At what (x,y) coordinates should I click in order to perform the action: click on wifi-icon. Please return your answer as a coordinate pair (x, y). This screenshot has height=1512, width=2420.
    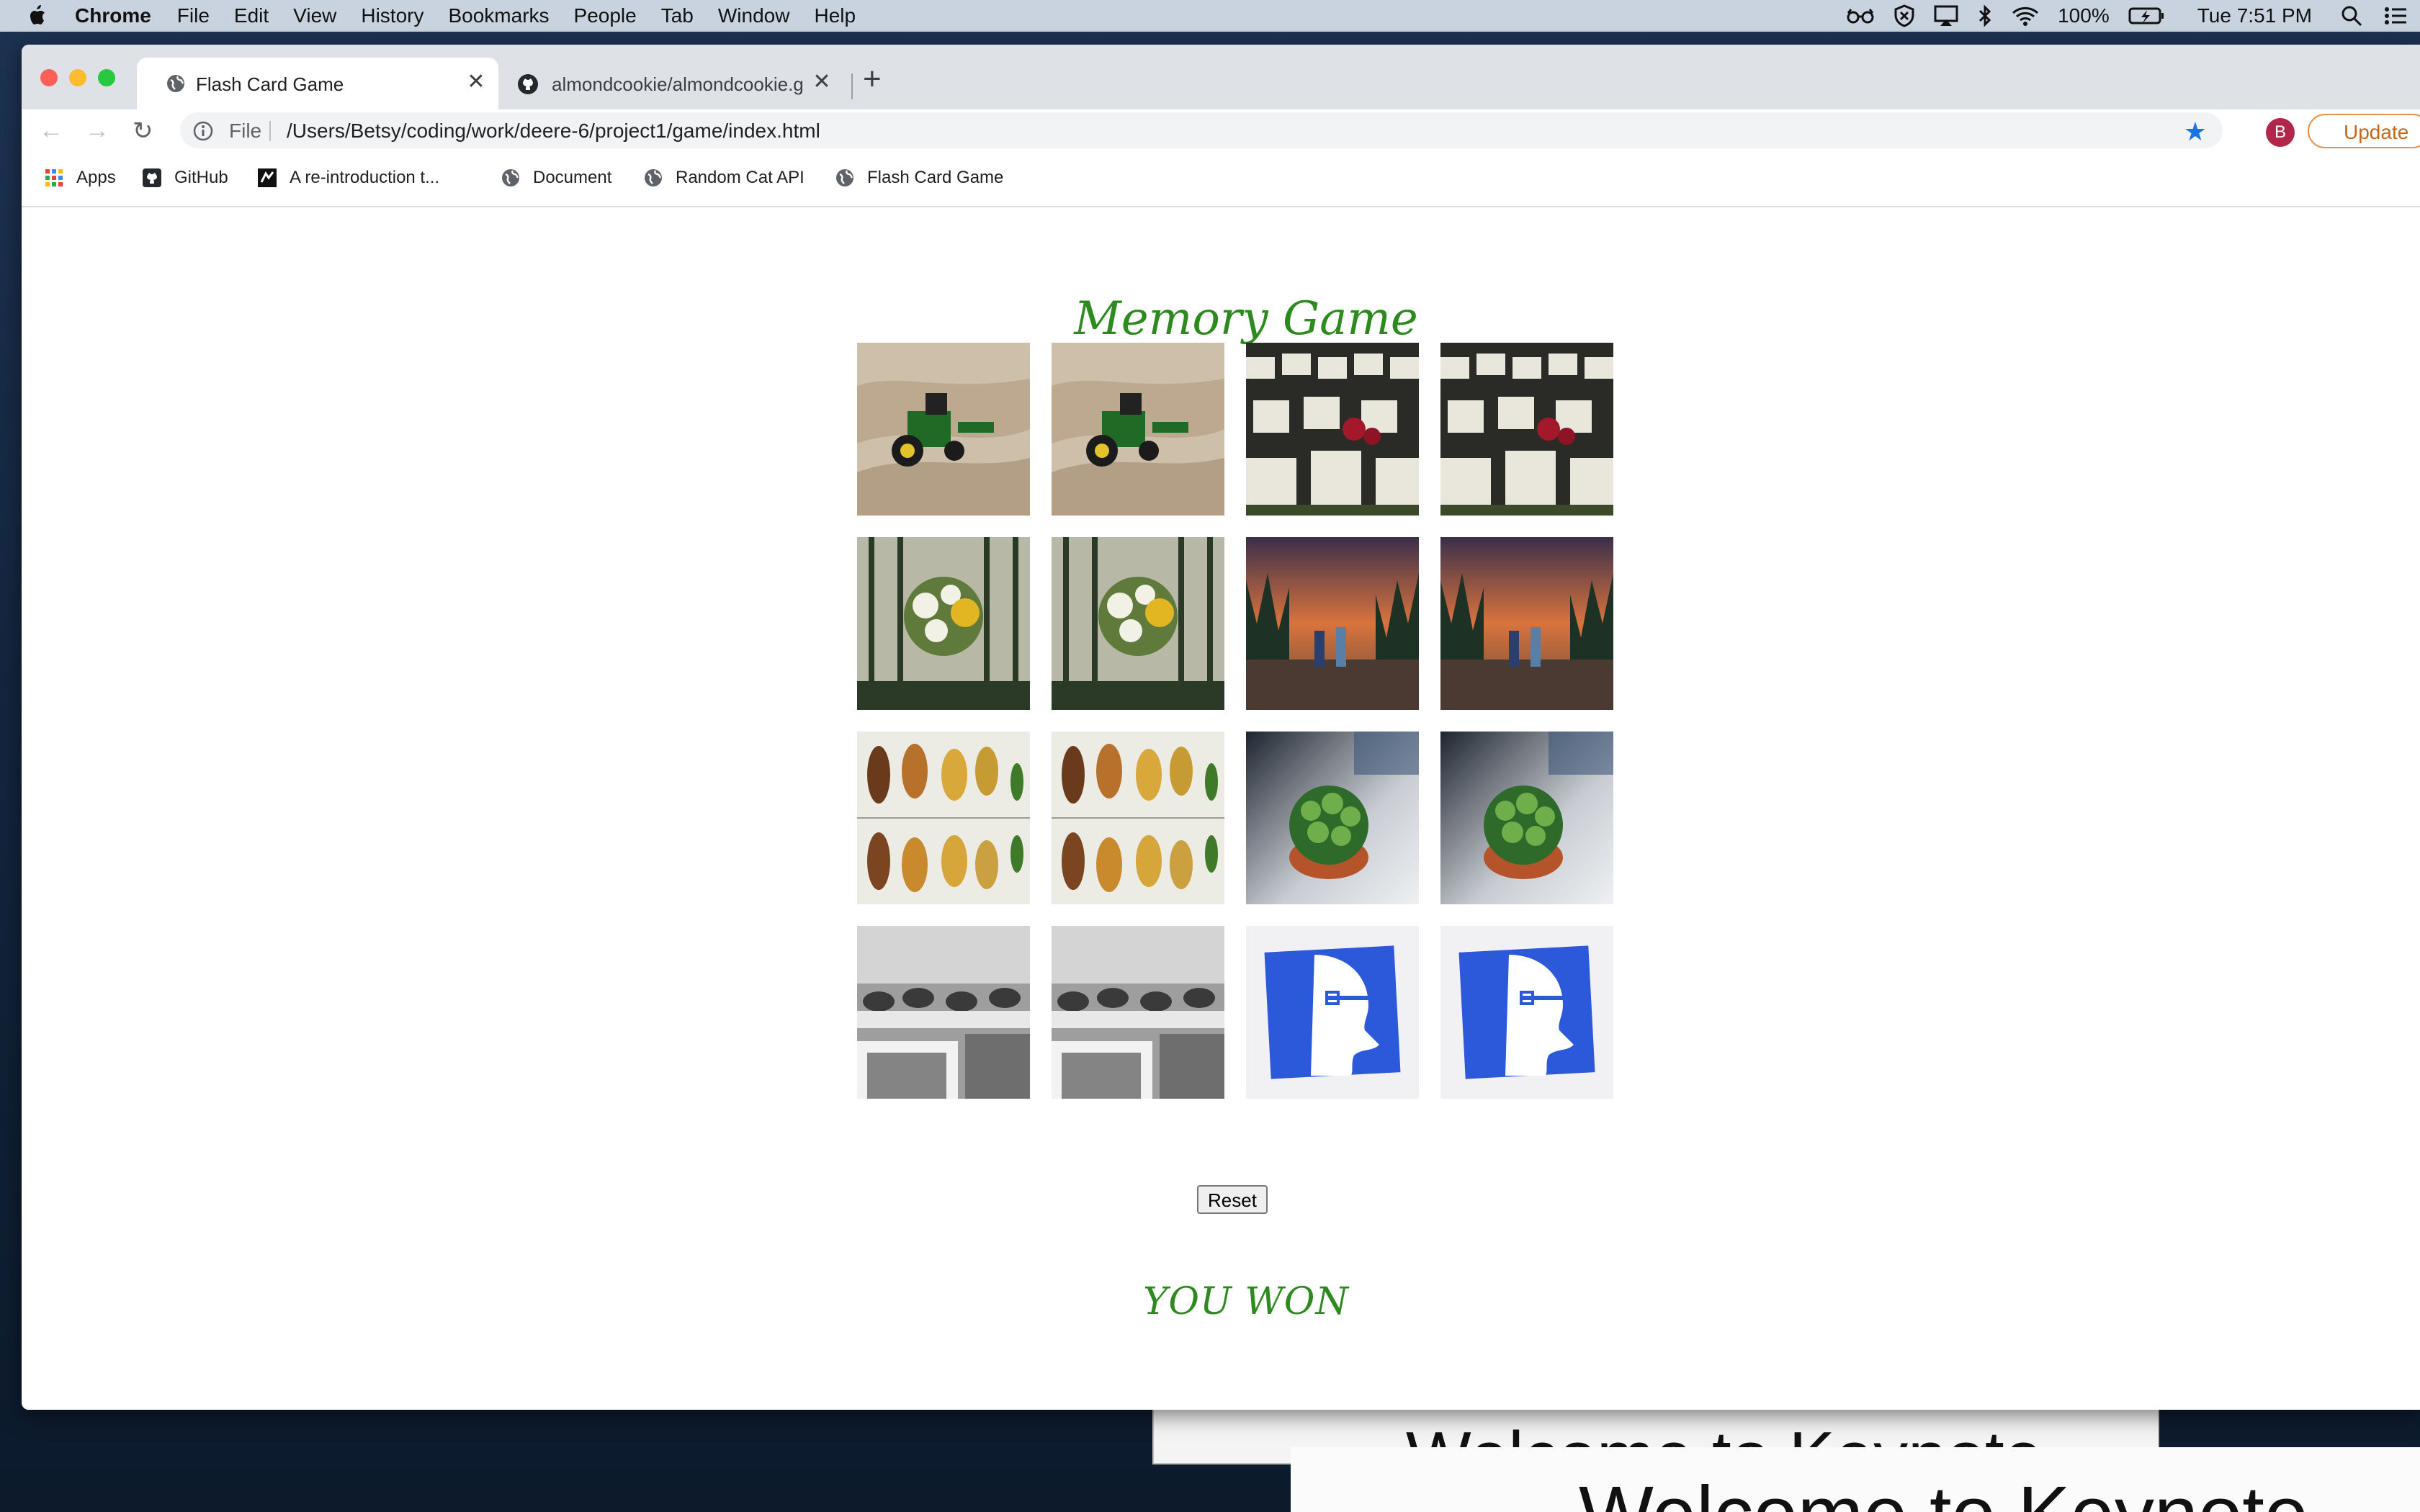
    Looking at the image, I should click on (2025, 16).